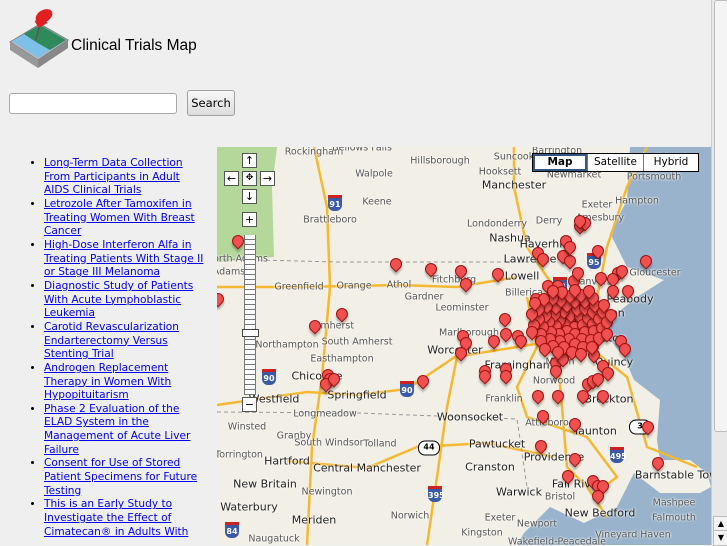  I want to click on city-label: Portsmouth, so click(654, 177).